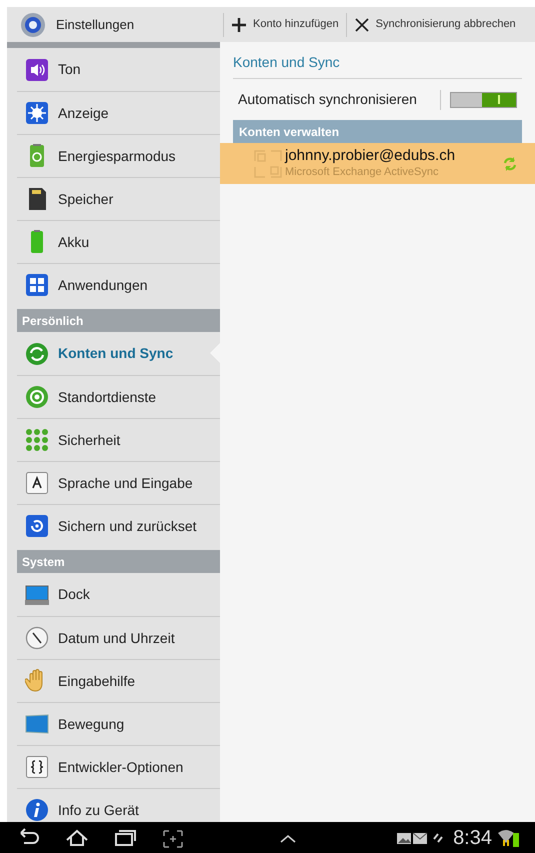 This screenshot has height=853, width=535. What do you see at coordinates (118, 396) in the screenshot?
I see `sidebar-item: Standortdienste` at bounding box center [118, 396].